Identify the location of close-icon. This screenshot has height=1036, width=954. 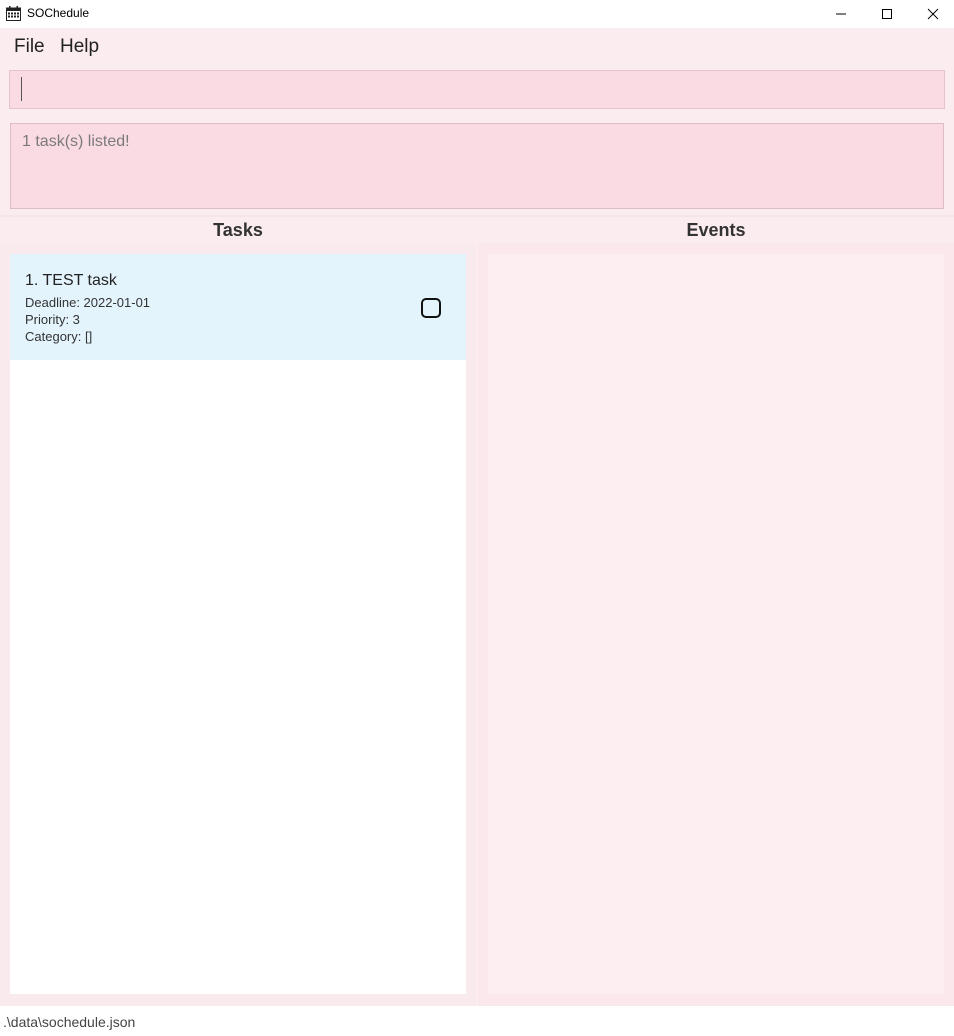
(933, 14).